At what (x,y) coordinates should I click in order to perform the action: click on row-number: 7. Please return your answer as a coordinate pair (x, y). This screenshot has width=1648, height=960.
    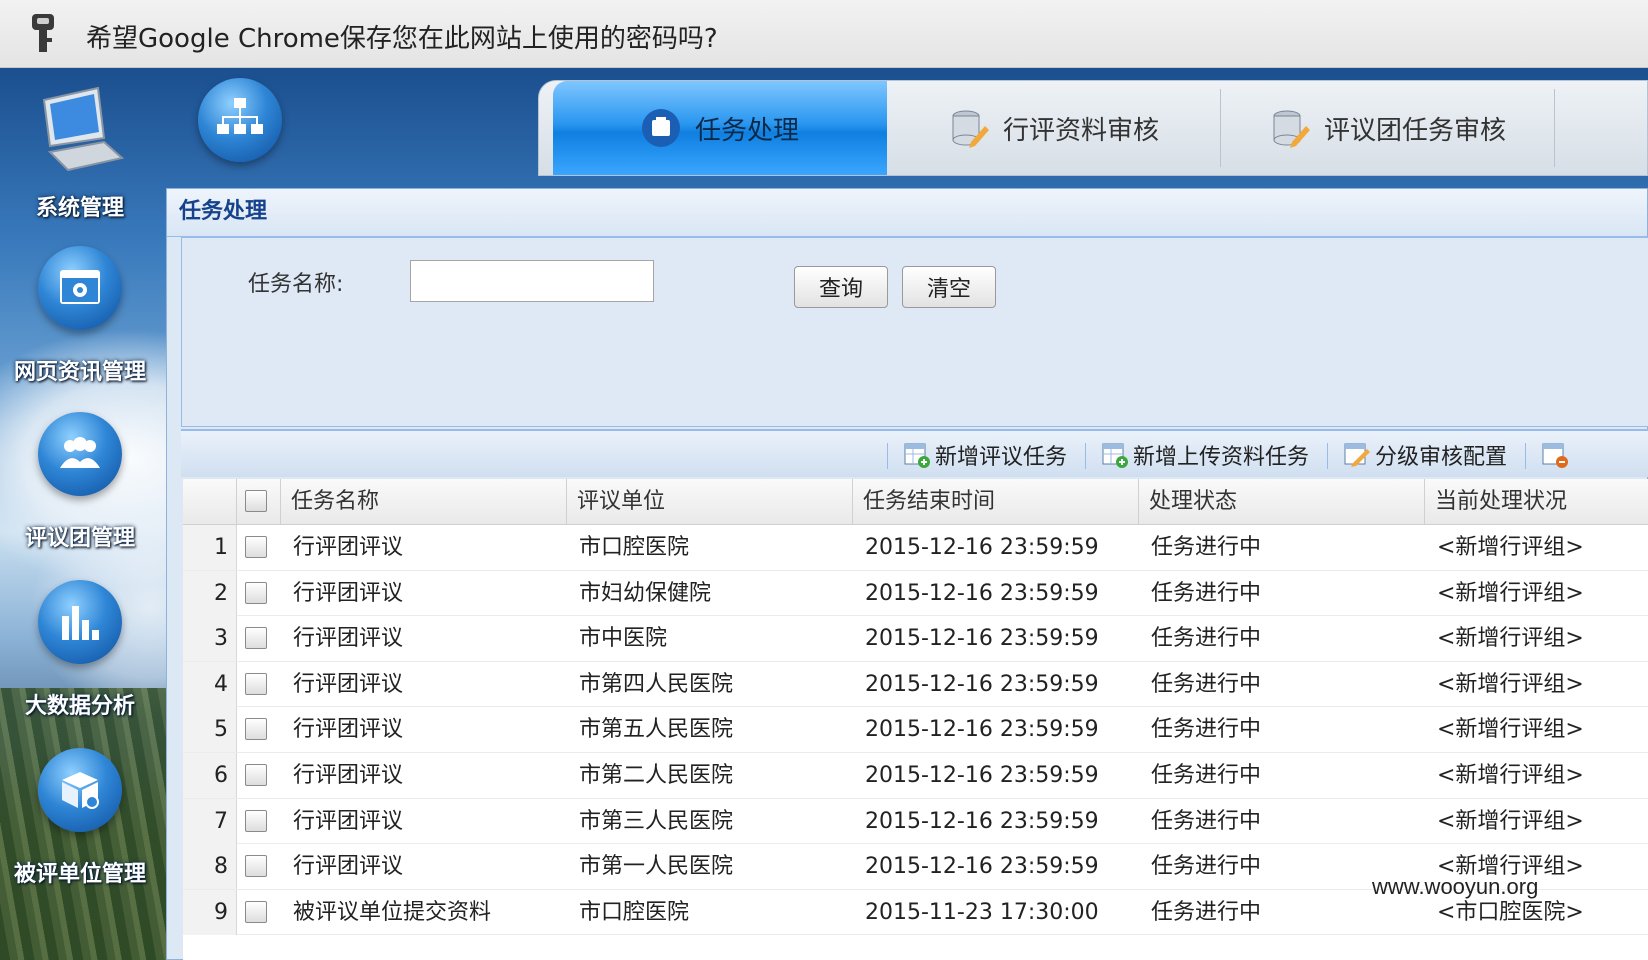
    Looking at the image, I should click on (210, 821).